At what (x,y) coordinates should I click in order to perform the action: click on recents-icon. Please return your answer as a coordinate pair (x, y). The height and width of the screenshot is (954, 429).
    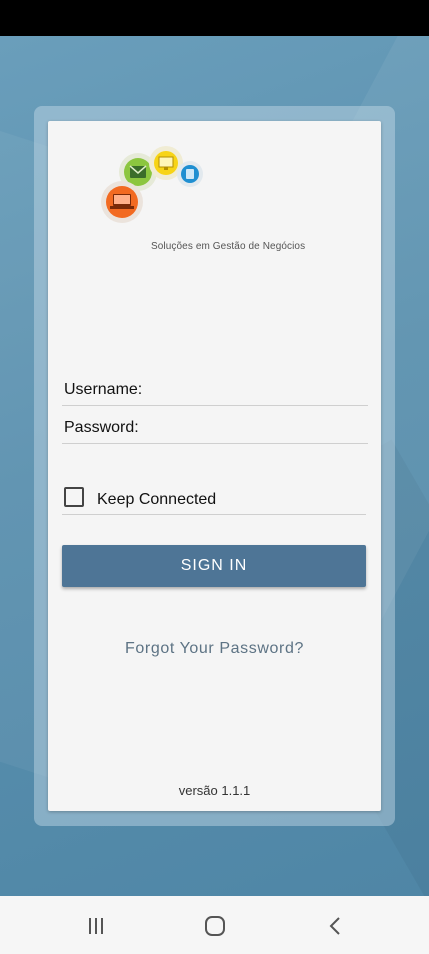
    Looking at the image, I should click on (96, 926).